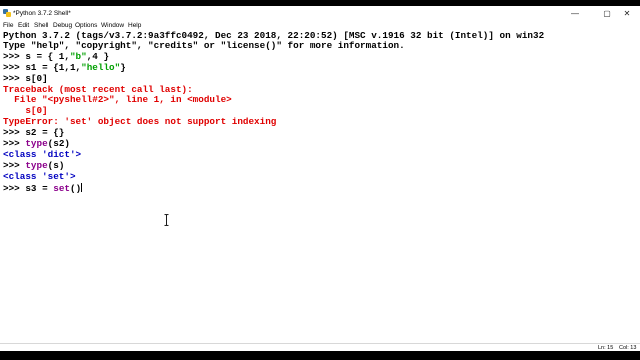  I want to click on traceback-source: s[0], so click(25, 110).